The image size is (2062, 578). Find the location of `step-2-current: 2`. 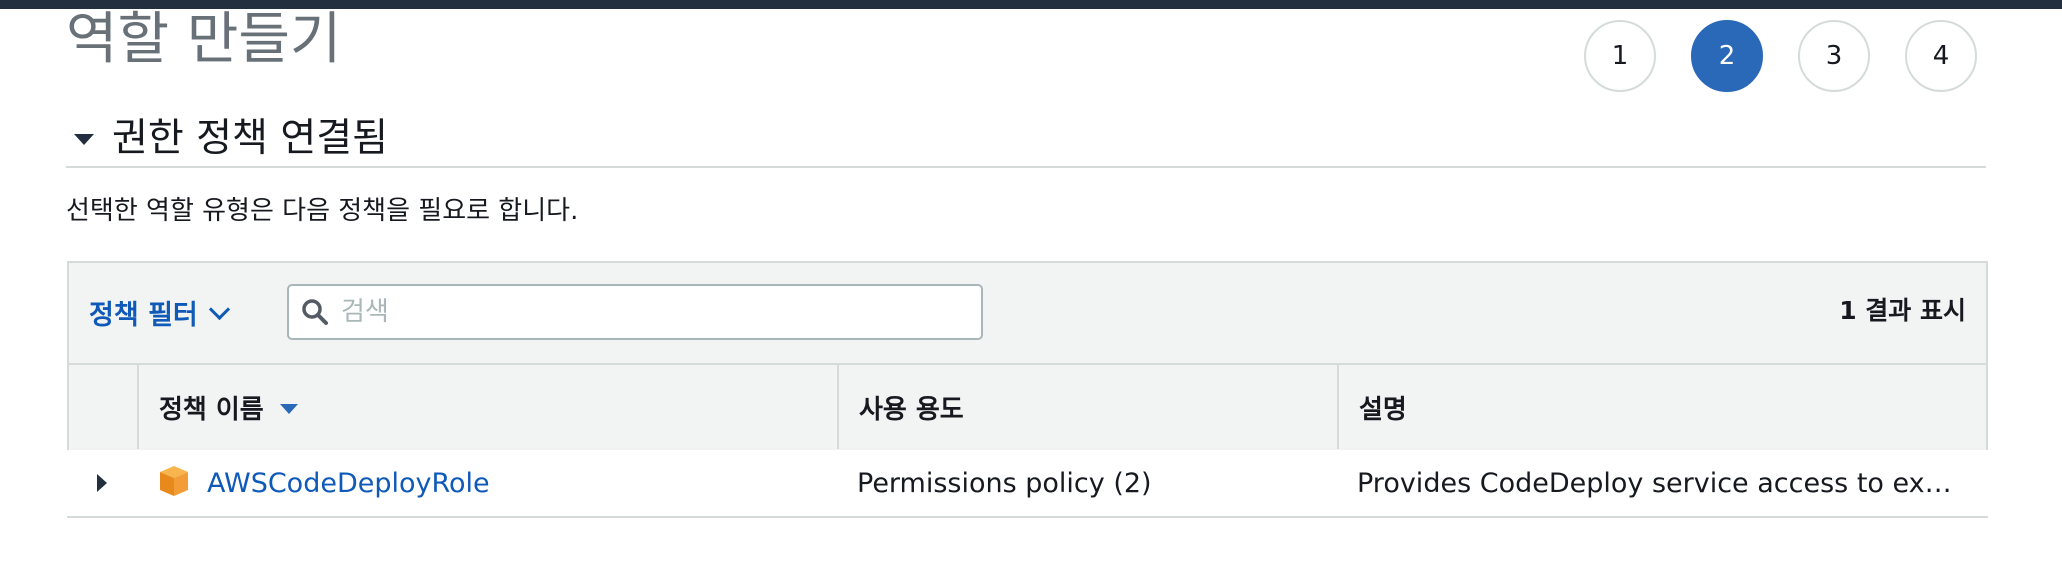

step-2-current: 2 is located at coordinates (1727, 56).